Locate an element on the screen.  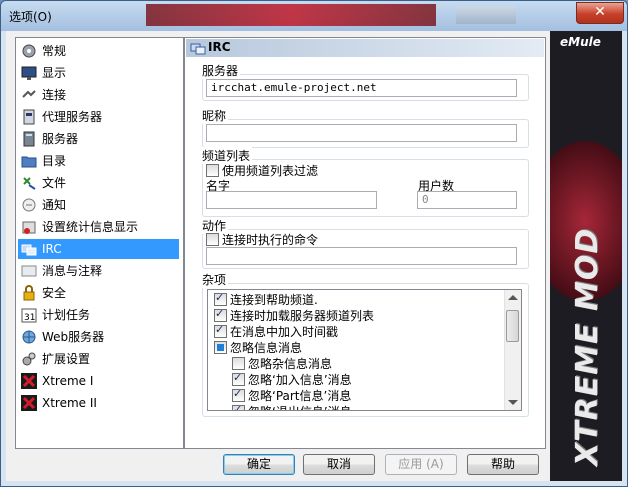
misc-option-label: 忽略‘退出信息’消息 is located at coordinates (300, 406).